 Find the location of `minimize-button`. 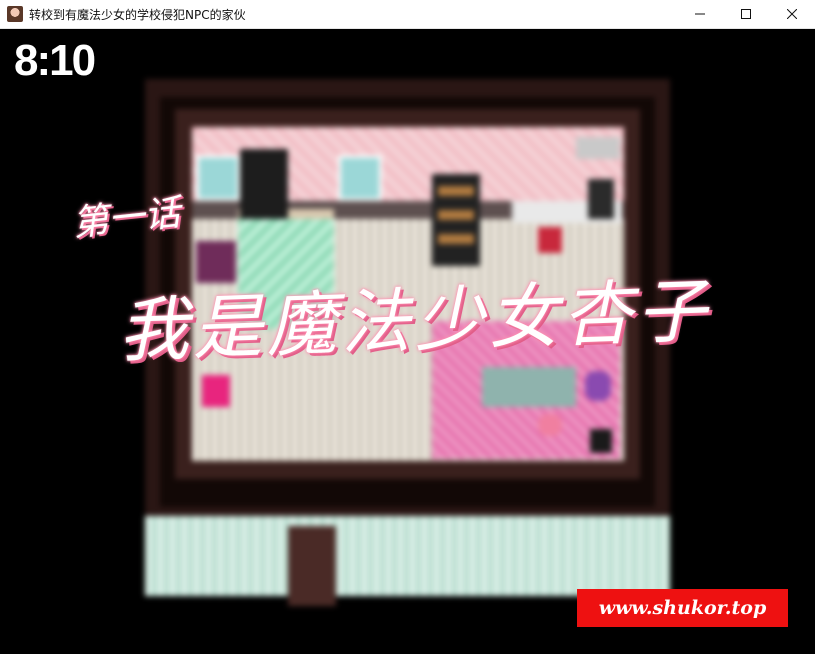

minimize-button is located at coordinates (700, 14).